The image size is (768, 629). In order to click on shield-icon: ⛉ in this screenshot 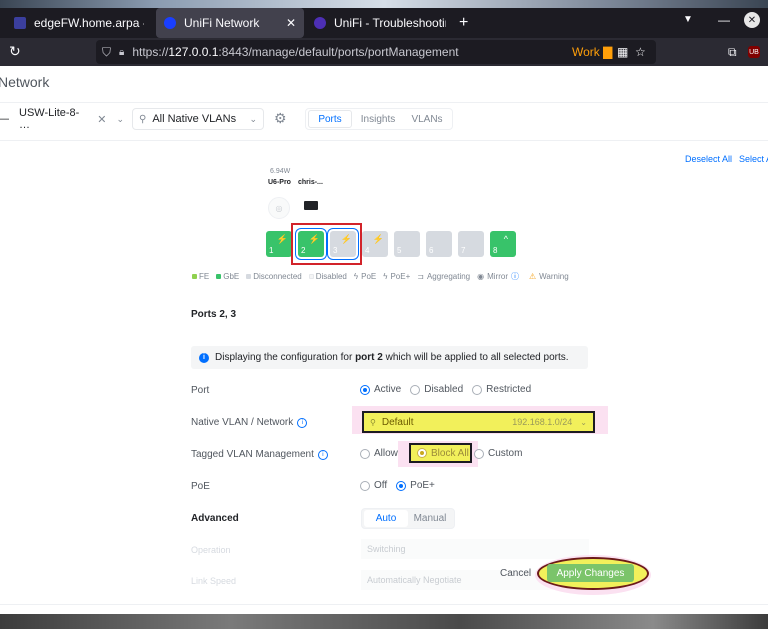, I will do `click(106, 52)`.